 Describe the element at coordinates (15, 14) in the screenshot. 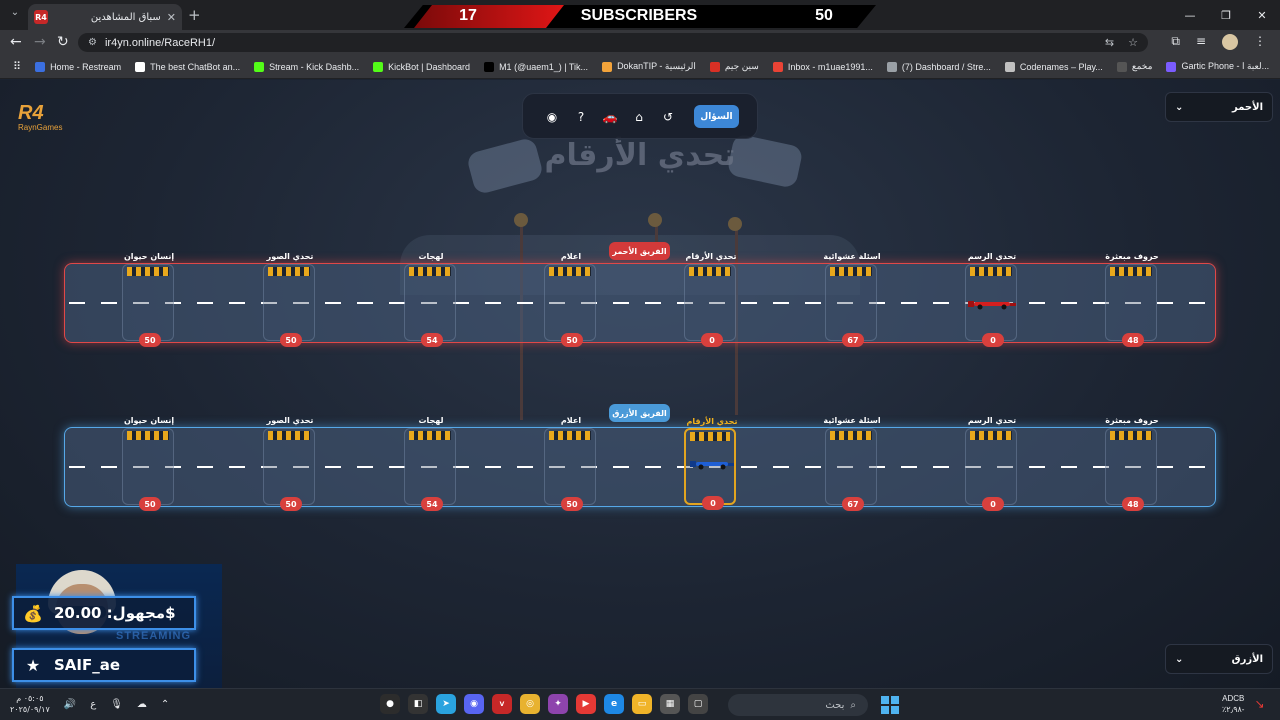

I see `tab-search-icon: ⌄` at that location.